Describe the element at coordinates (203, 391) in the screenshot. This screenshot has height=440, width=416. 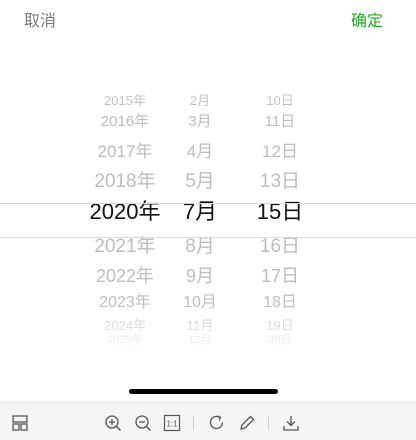
I see `home-indicator` at that location.